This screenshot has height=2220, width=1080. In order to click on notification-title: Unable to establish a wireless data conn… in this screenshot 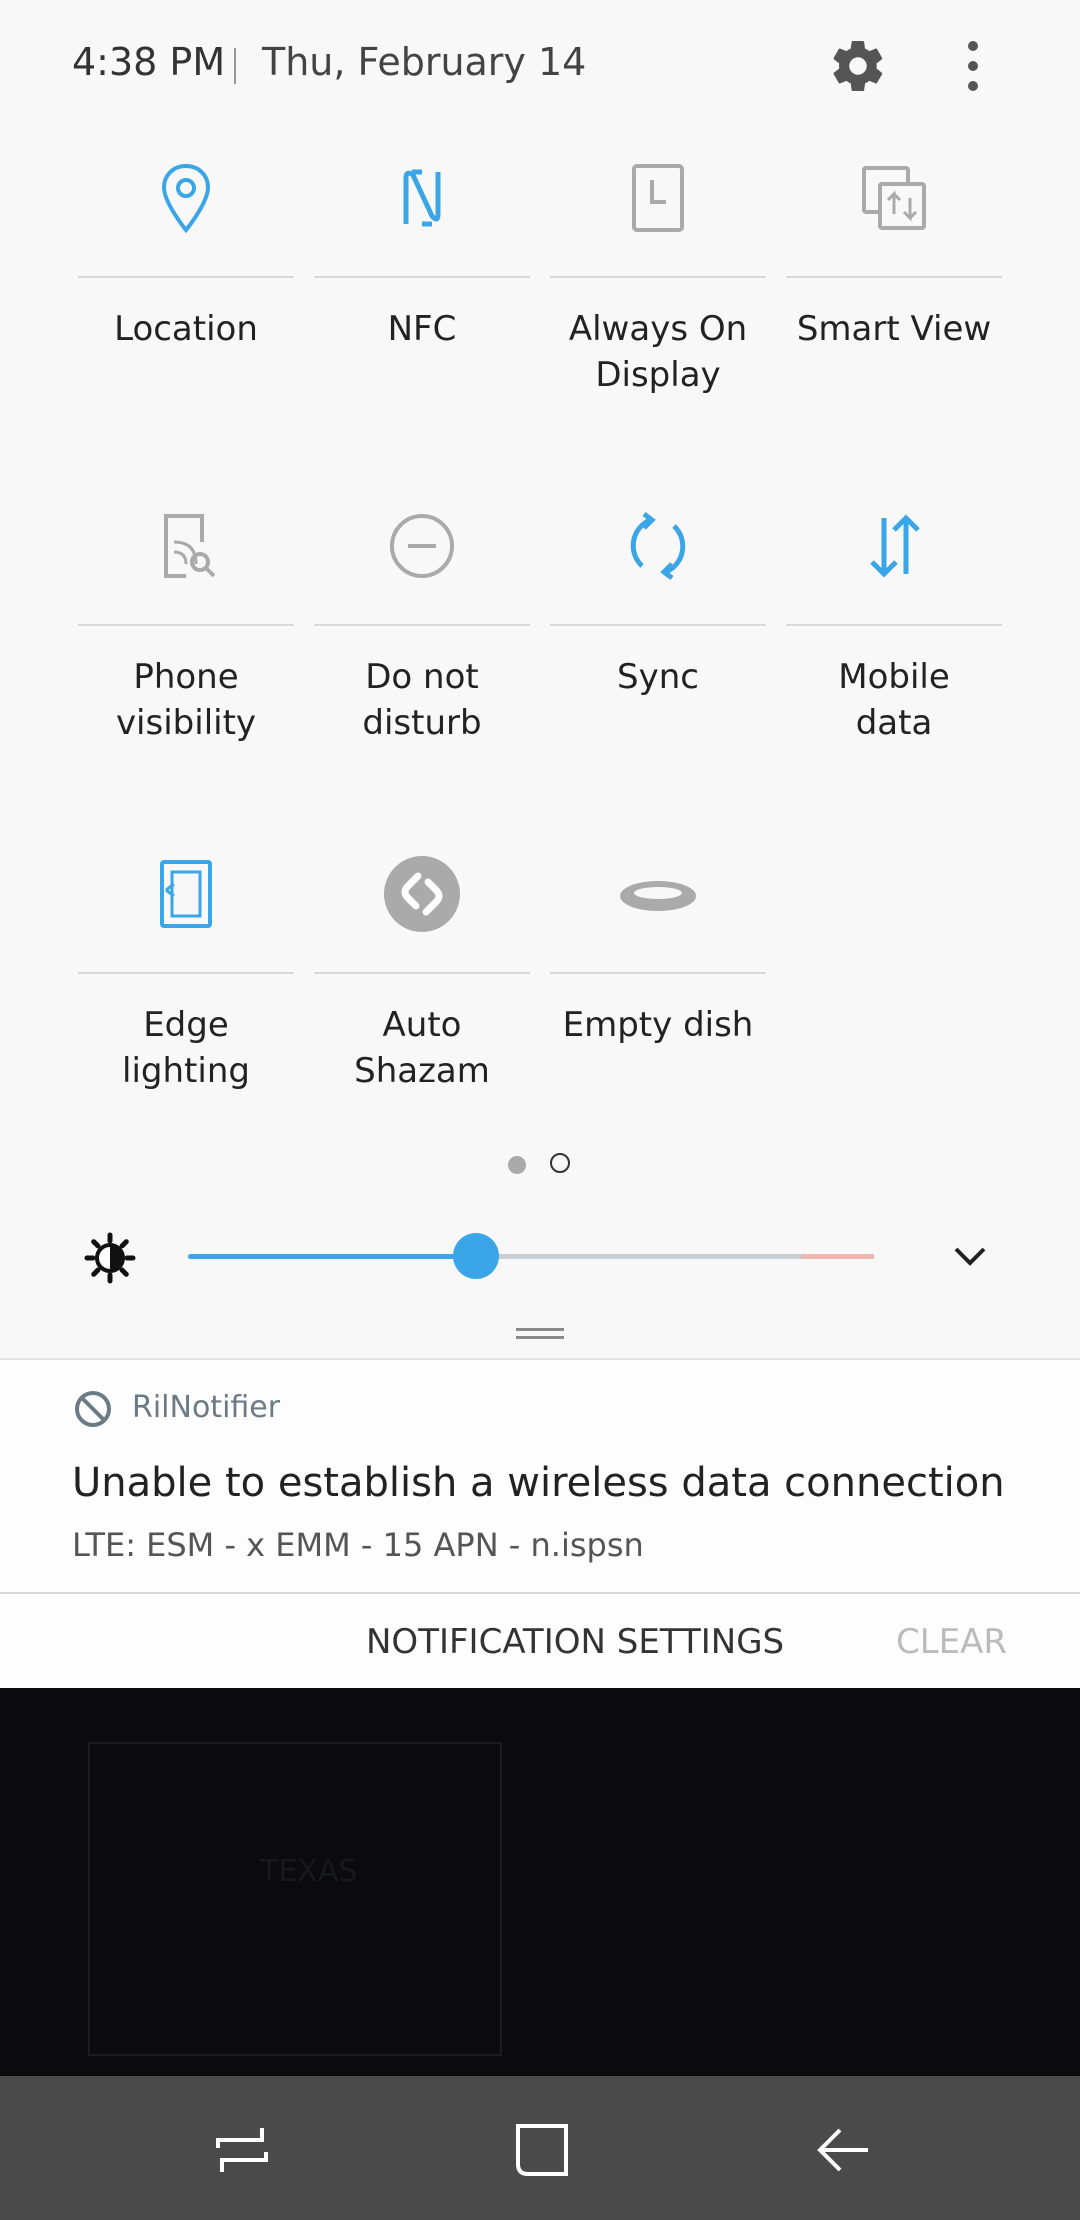, I will do `click(538, 1483)`.